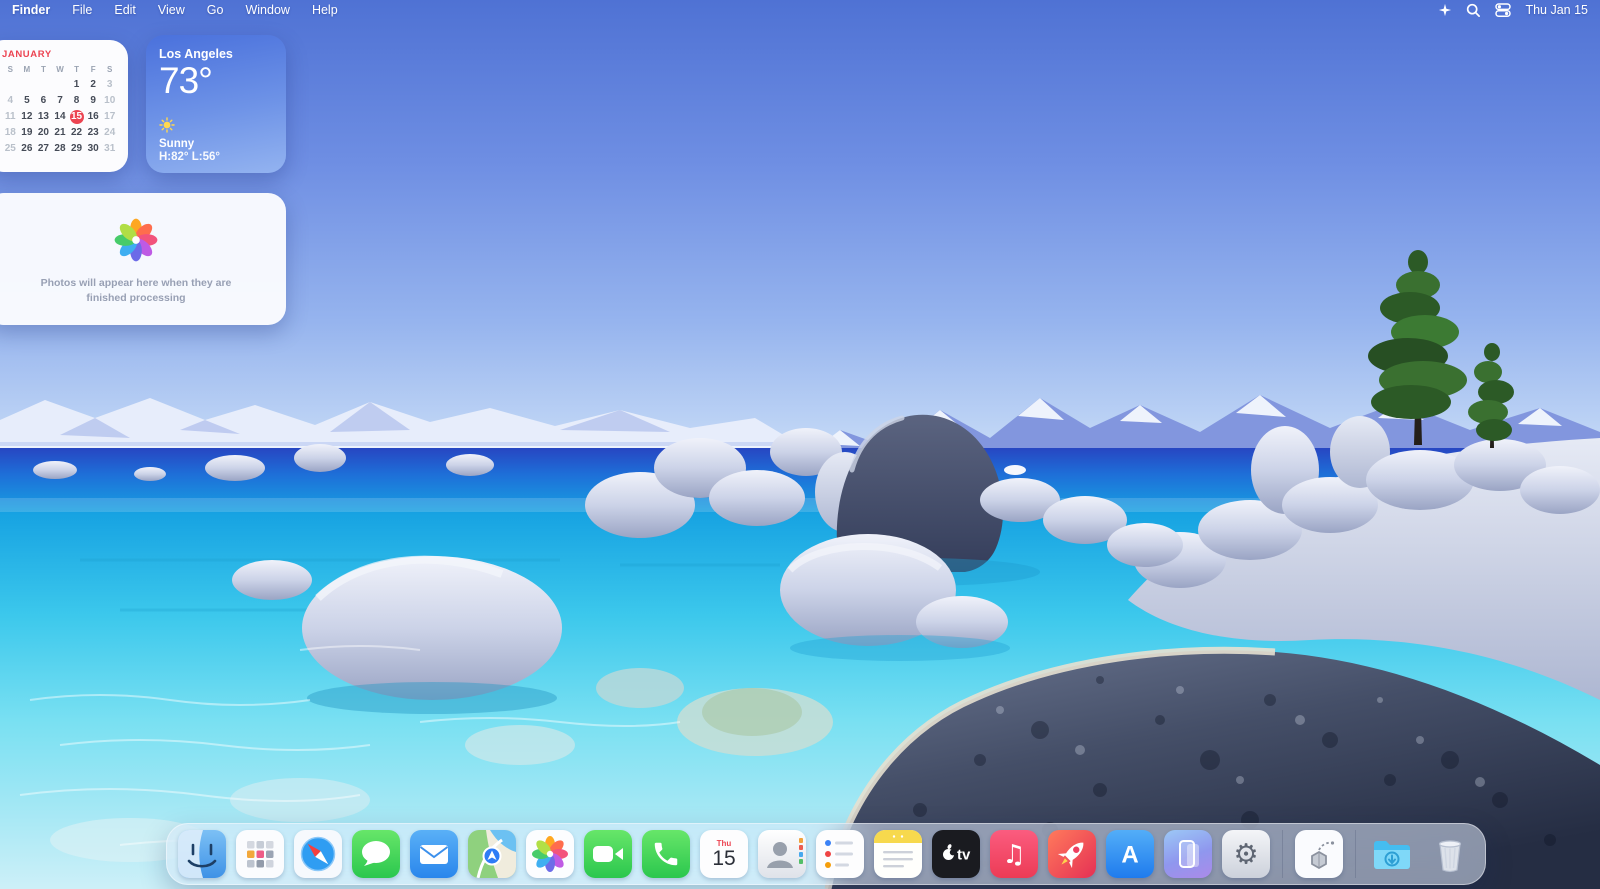  I want to click on calendar-day-18: 18, so click(10, 132).